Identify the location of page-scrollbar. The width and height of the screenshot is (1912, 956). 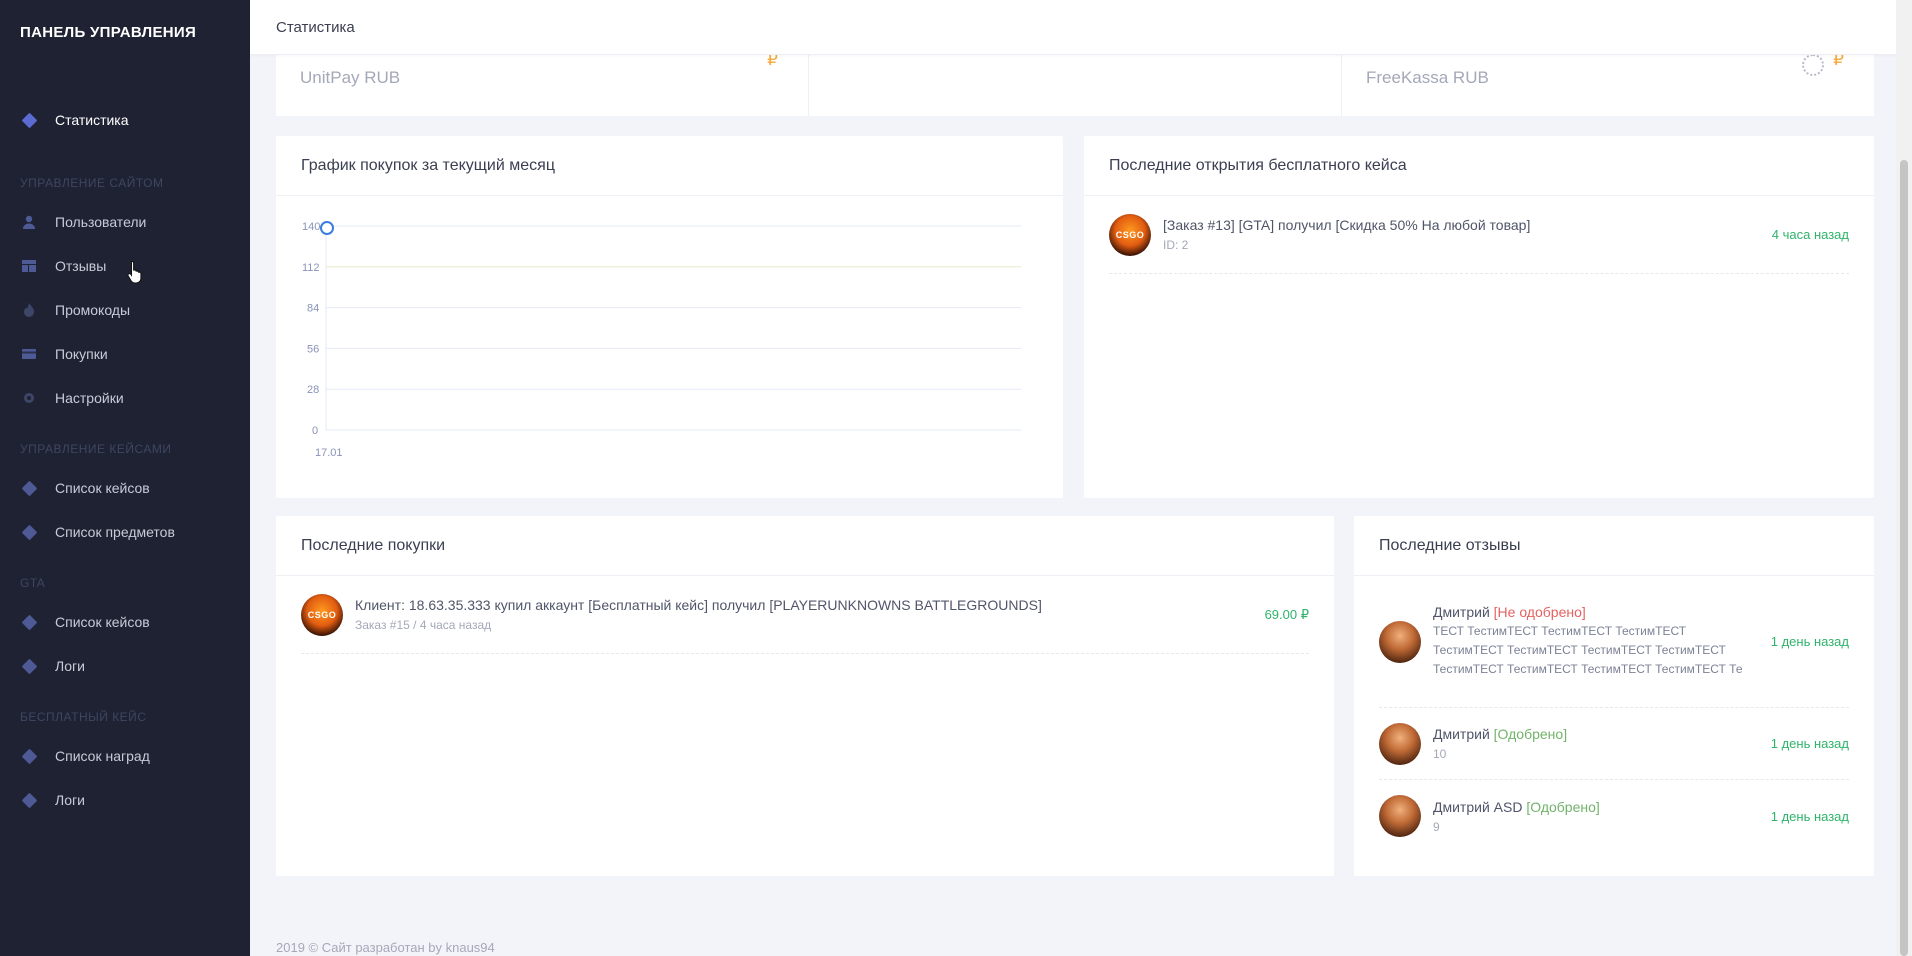
(1904, 478).